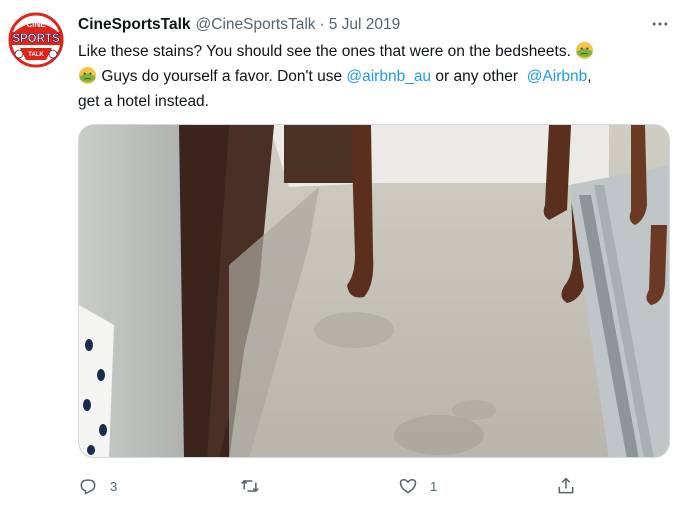 Image resolution: width=680 pixels, height=507 pixels. Describe the element at coordinates (557, 76) in the screenshot. I see `mention-airbnb: @Airbnb` at that location.